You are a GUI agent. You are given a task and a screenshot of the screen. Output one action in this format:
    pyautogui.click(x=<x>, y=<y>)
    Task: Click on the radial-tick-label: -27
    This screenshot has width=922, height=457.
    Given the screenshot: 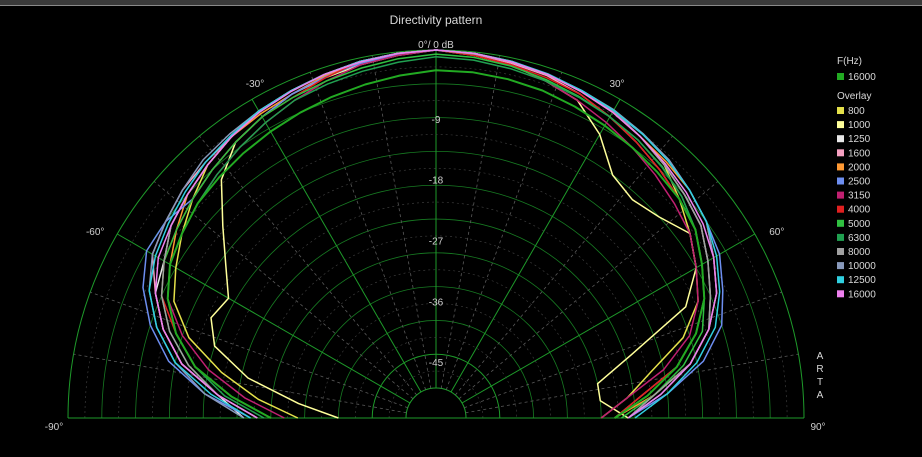 What is the action you would take?
    pyautogui.click(x=436, y=242)
    